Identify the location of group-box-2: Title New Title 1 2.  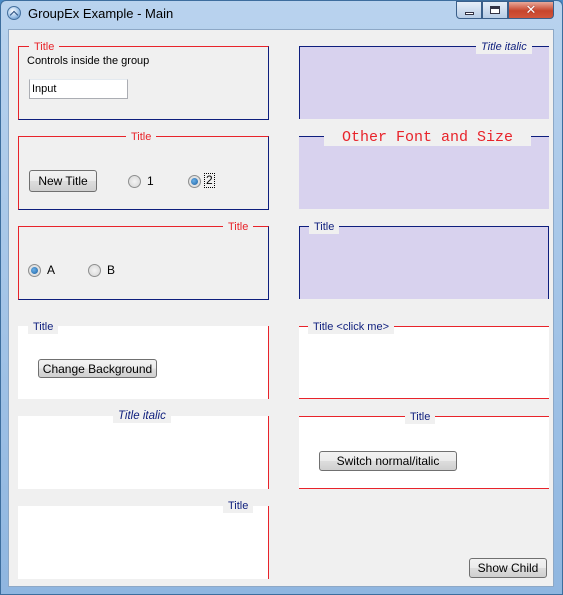
(143, 170).